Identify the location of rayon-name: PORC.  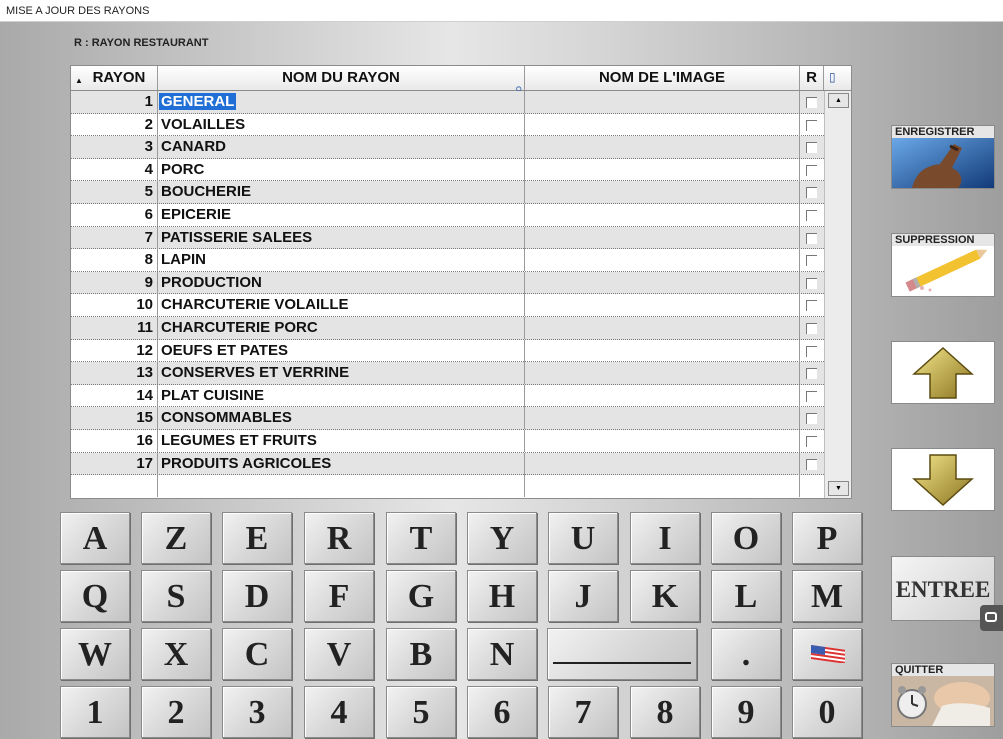
(341, 169).